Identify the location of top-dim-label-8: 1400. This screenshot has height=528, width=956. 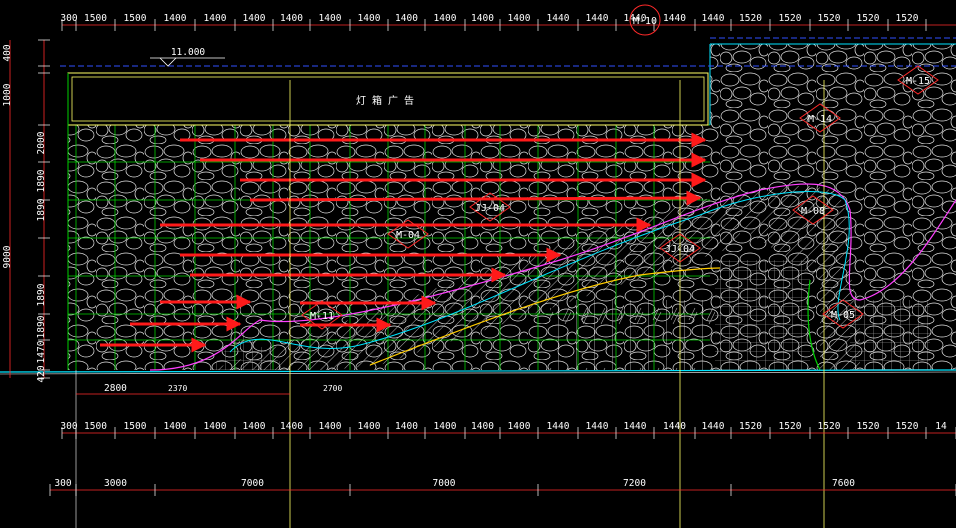
(369, 18).